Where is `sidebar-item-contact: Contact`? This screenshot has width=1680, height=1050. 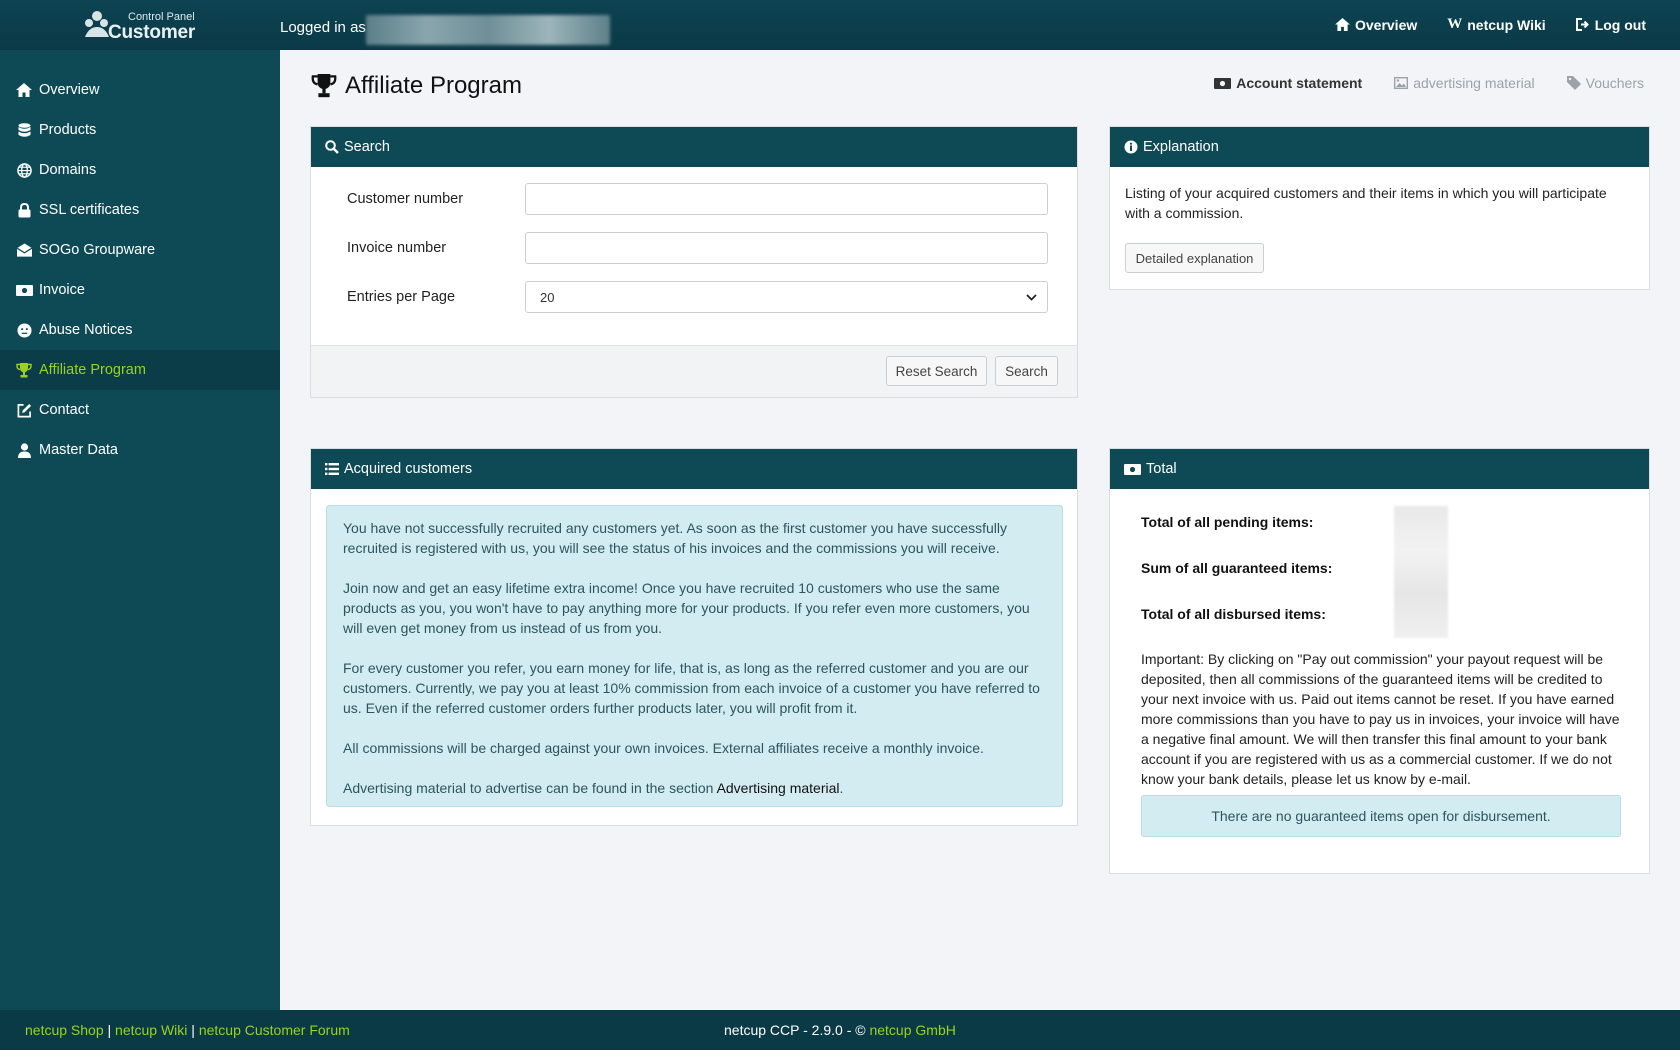
sidebar-item-contact: Contact is located at coordinates (140, 410).